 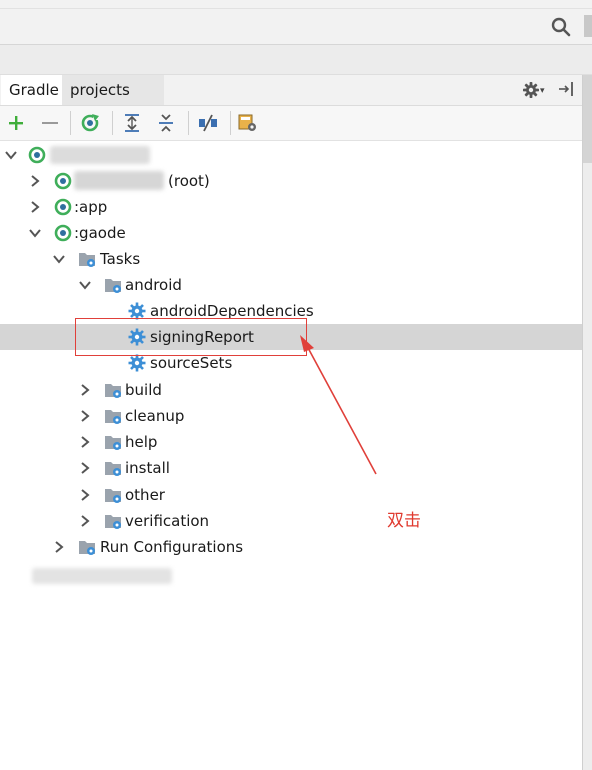 I want to click on tree-node-android: android, so click(x=291, y=285).